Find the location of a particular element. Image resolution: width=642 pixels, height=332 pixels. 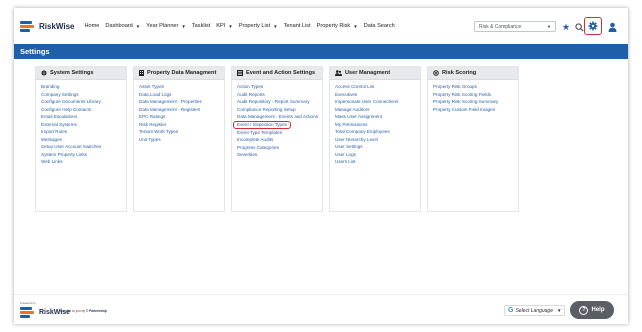

nav-item-property-list: Property List ▼ is located at coordinates (258, 26).